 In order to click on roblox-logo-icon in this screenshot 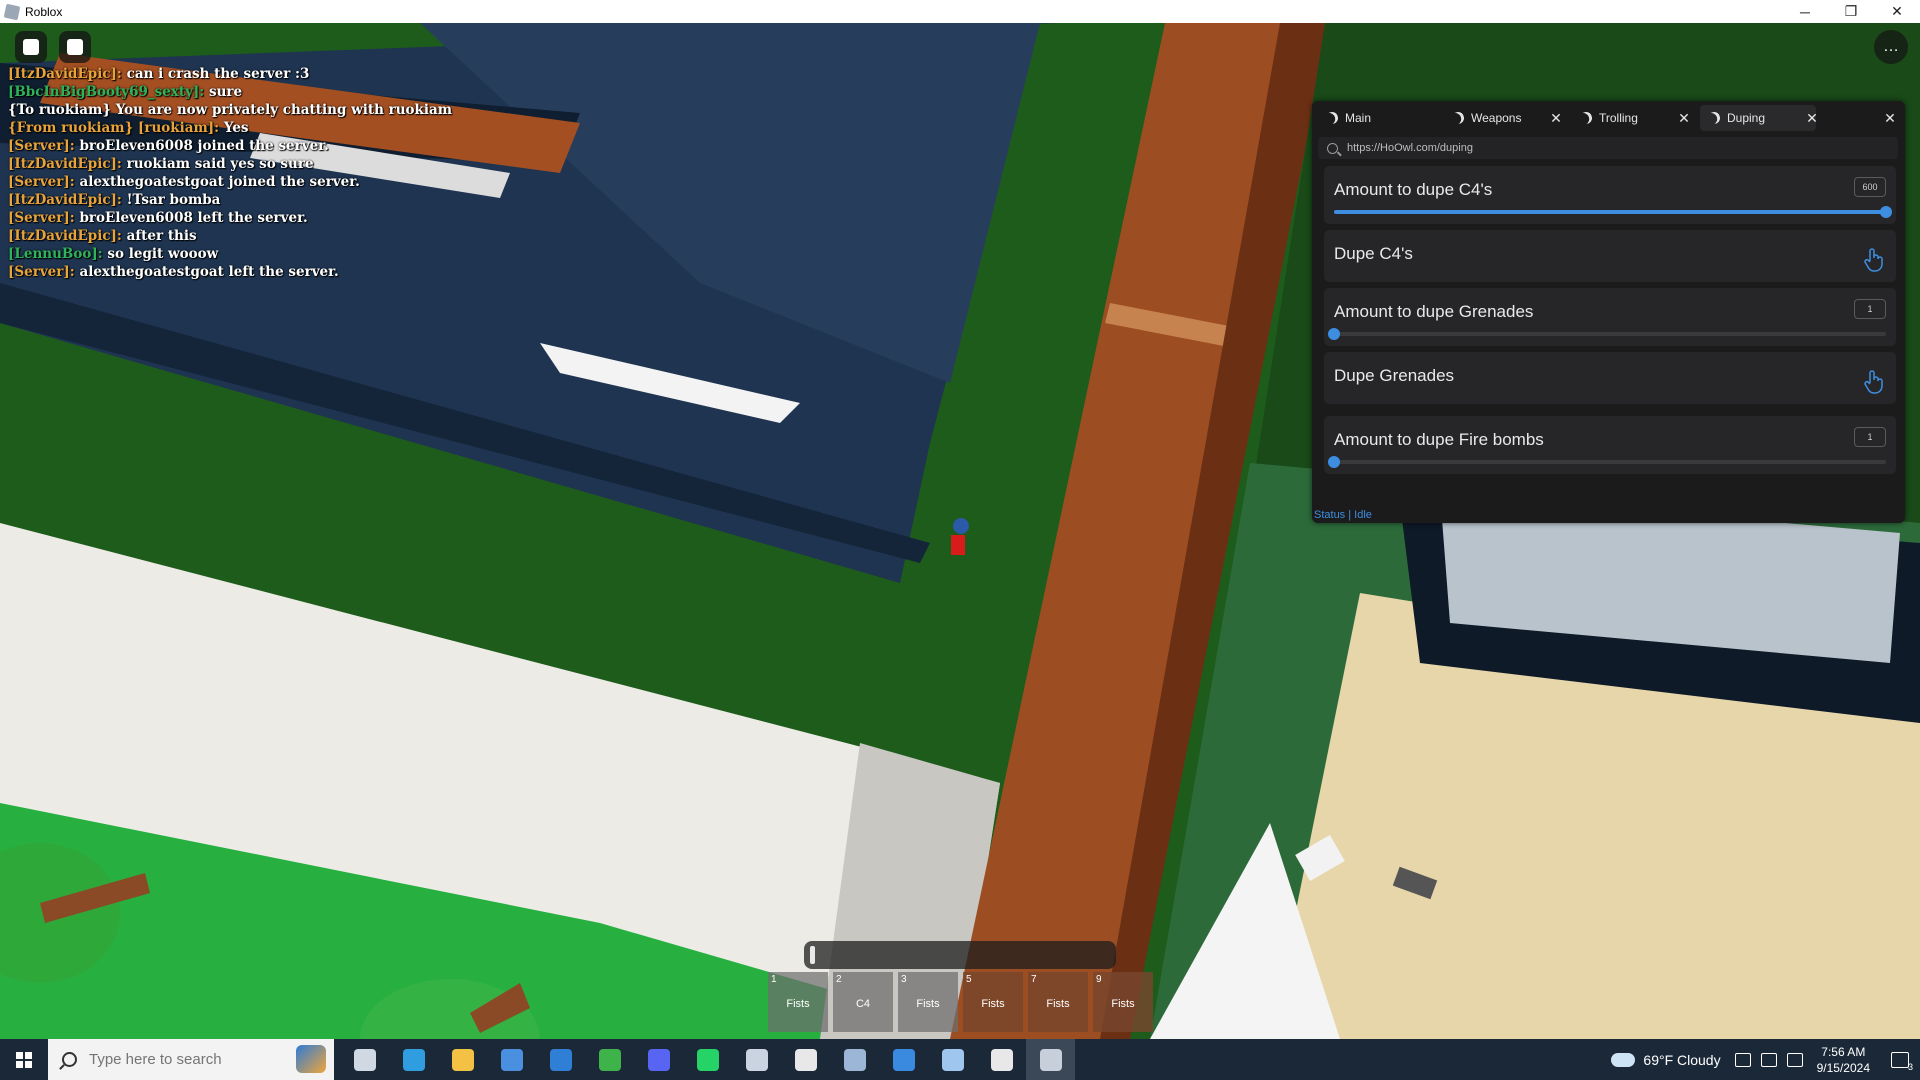, I will do `click(31, 47)`.